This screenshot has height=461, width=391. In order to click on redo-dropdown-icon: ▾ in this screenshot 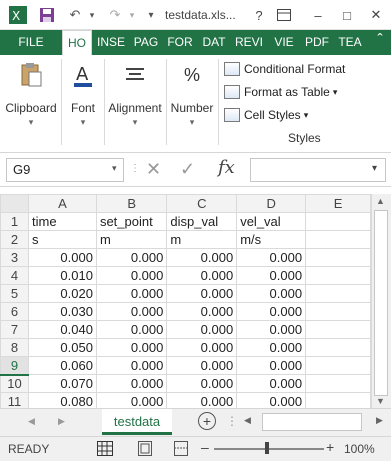, I will do `click(132, 15)`.